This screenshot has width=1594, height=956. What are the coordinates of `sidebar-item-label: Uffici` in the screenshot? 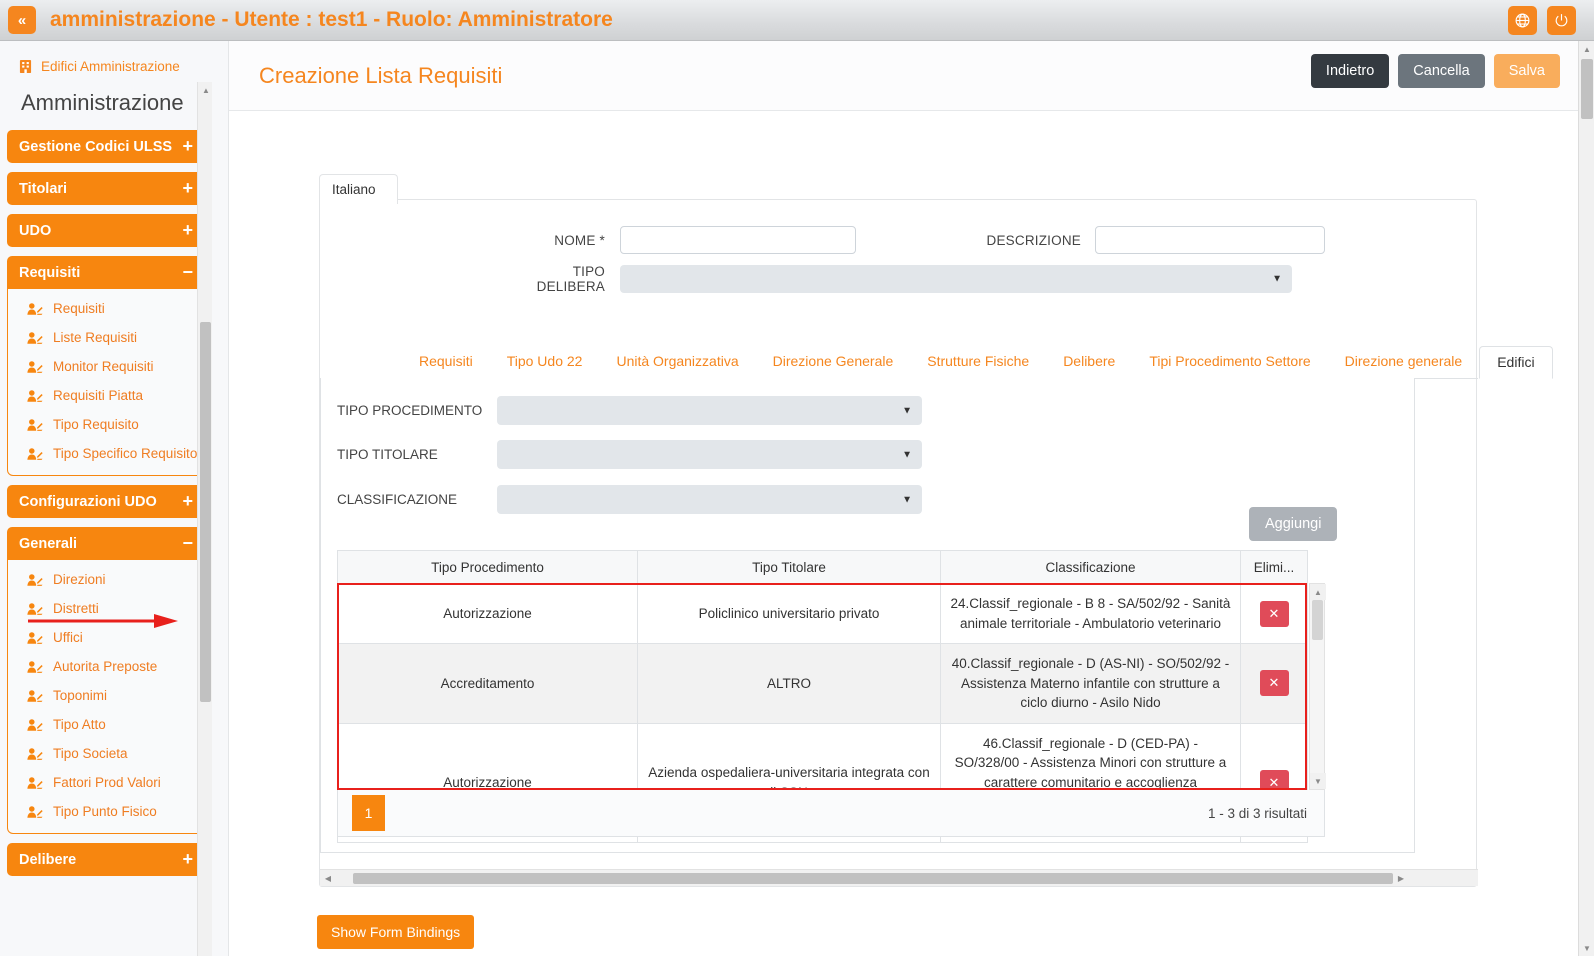 It's located at (68, 637).